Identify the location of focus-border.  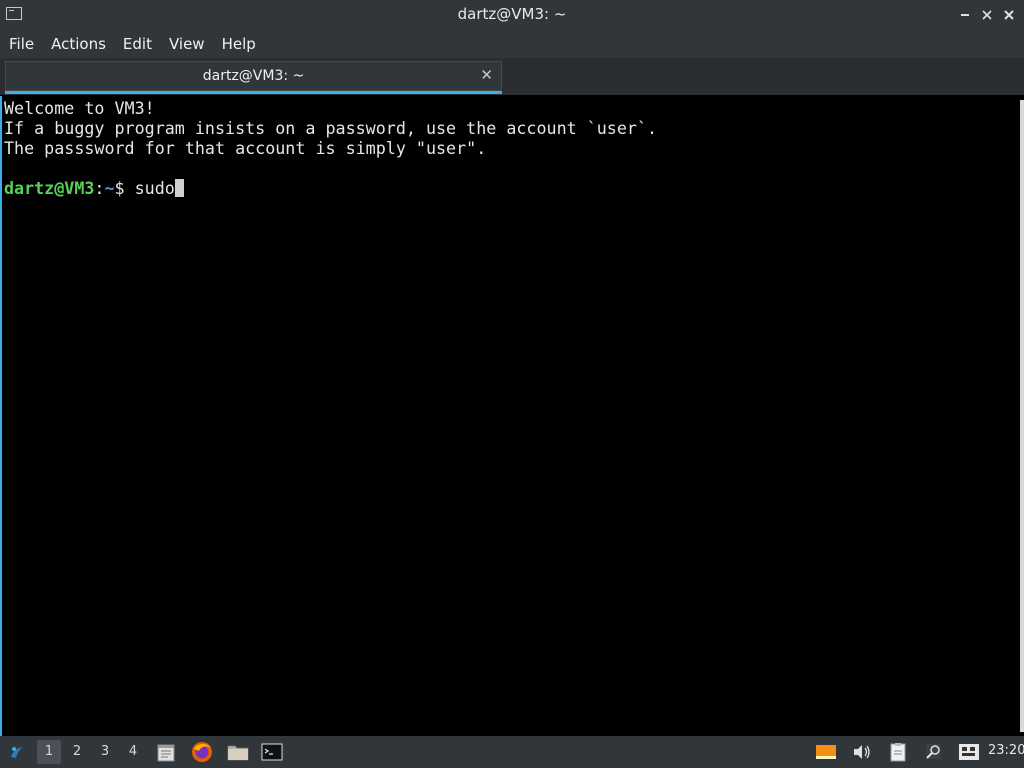
(1, 416).